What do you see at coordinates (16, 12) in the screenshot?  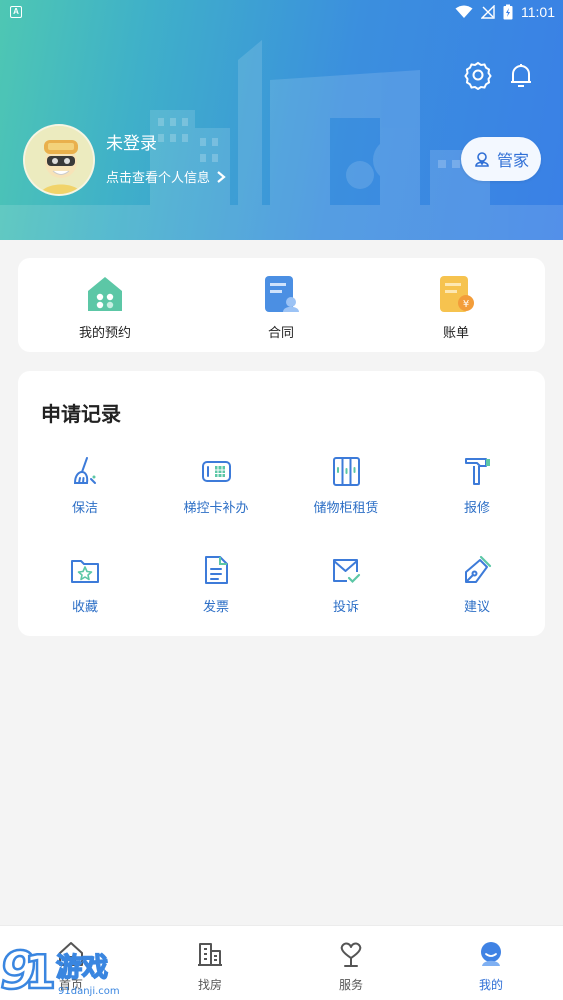 I see `notification-badge-icon: A` at bounding box center [16, 12].